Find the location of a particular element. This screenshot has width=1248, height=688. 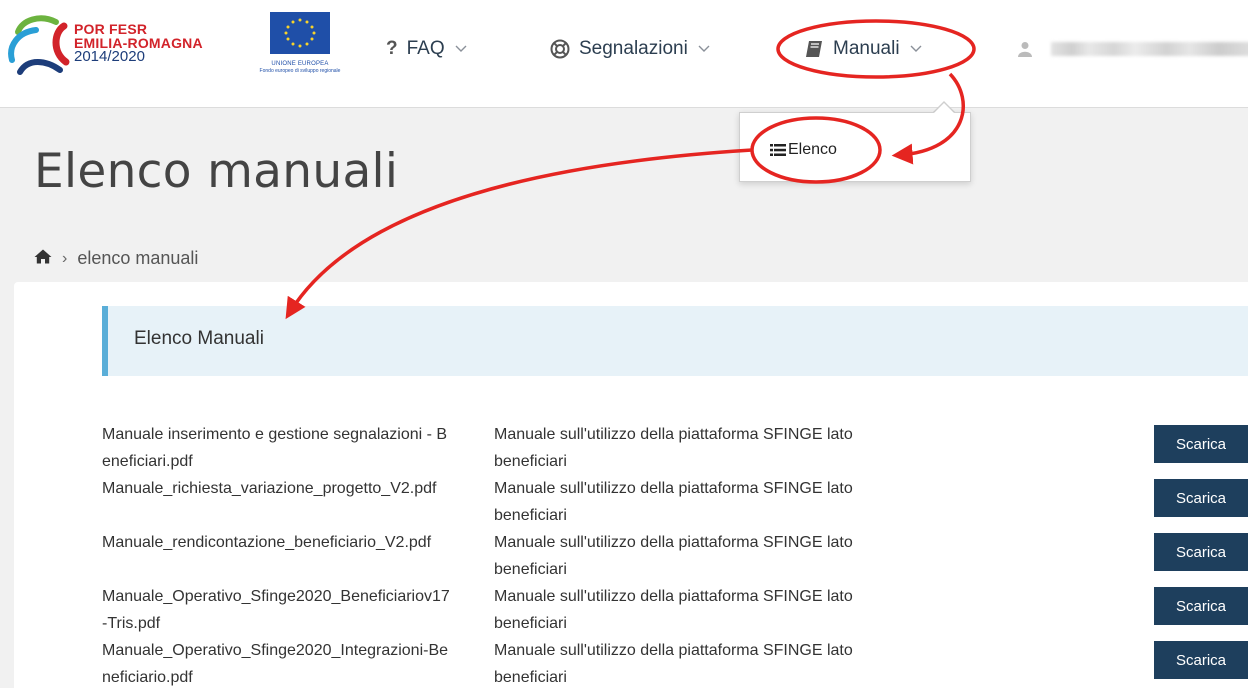

nav-user-menu is located at coordinates (1133, 49).